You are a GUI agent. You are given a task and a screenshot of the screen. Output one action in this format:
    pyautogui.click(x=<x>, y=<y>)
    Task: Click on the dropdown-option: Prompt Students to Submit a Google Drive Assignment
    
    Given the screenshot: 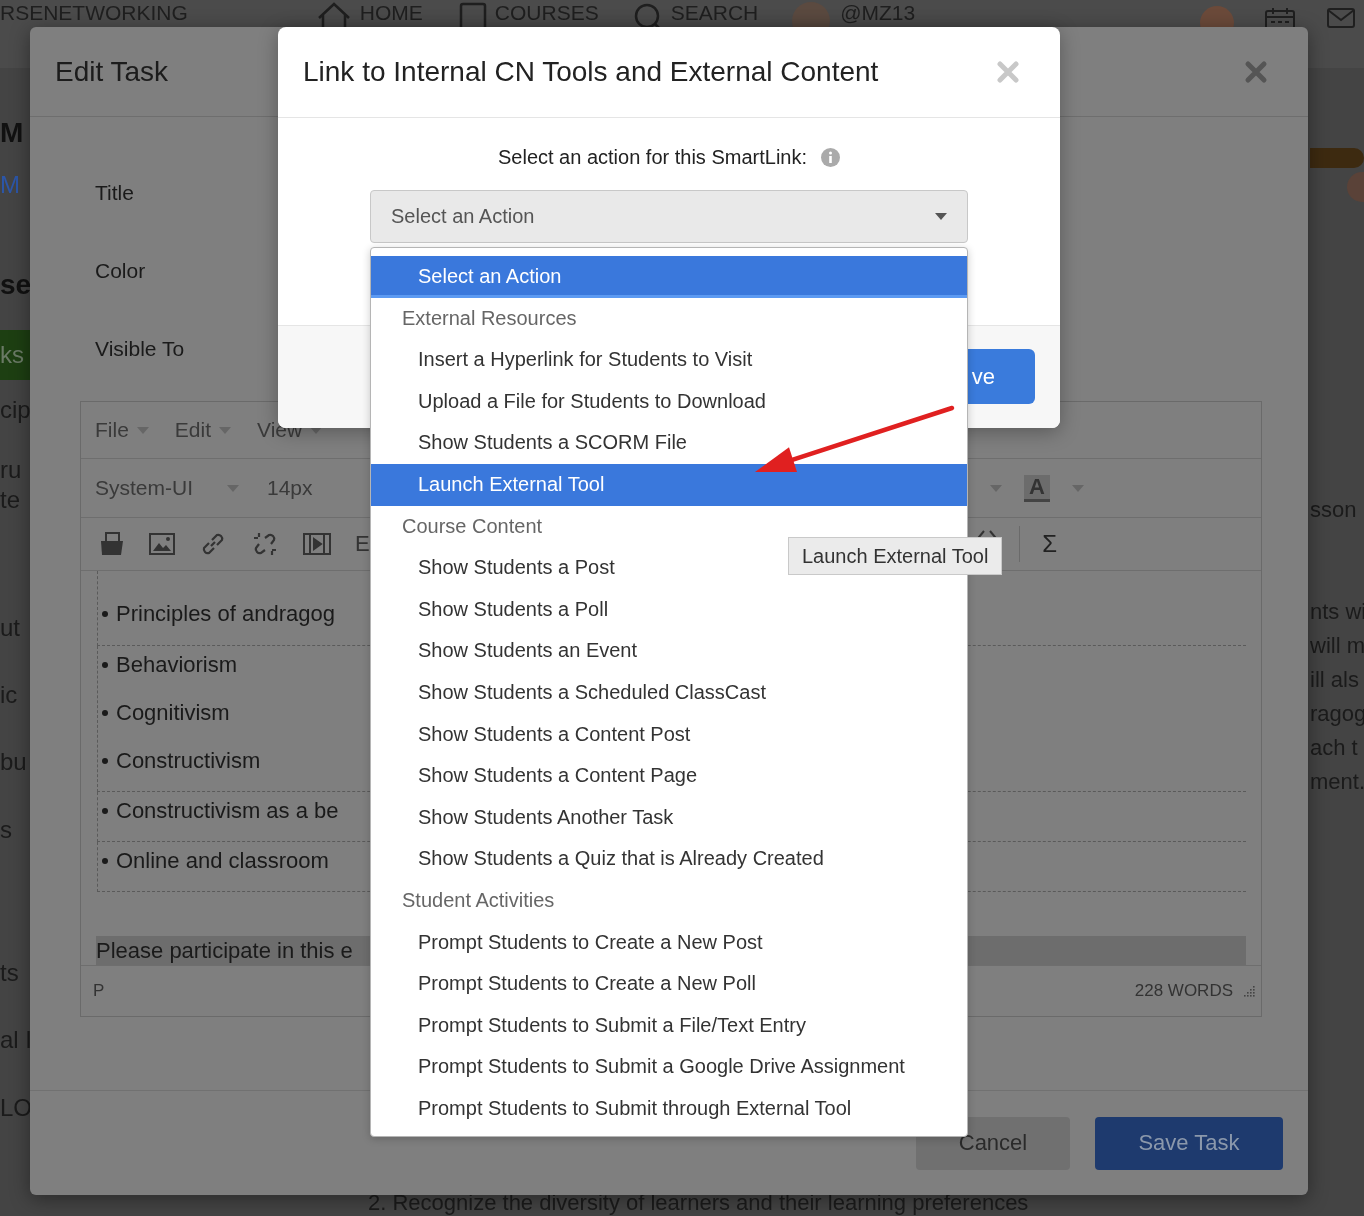 What is the action you would take?
    pyautogui.click(x=669, y=1067)
    